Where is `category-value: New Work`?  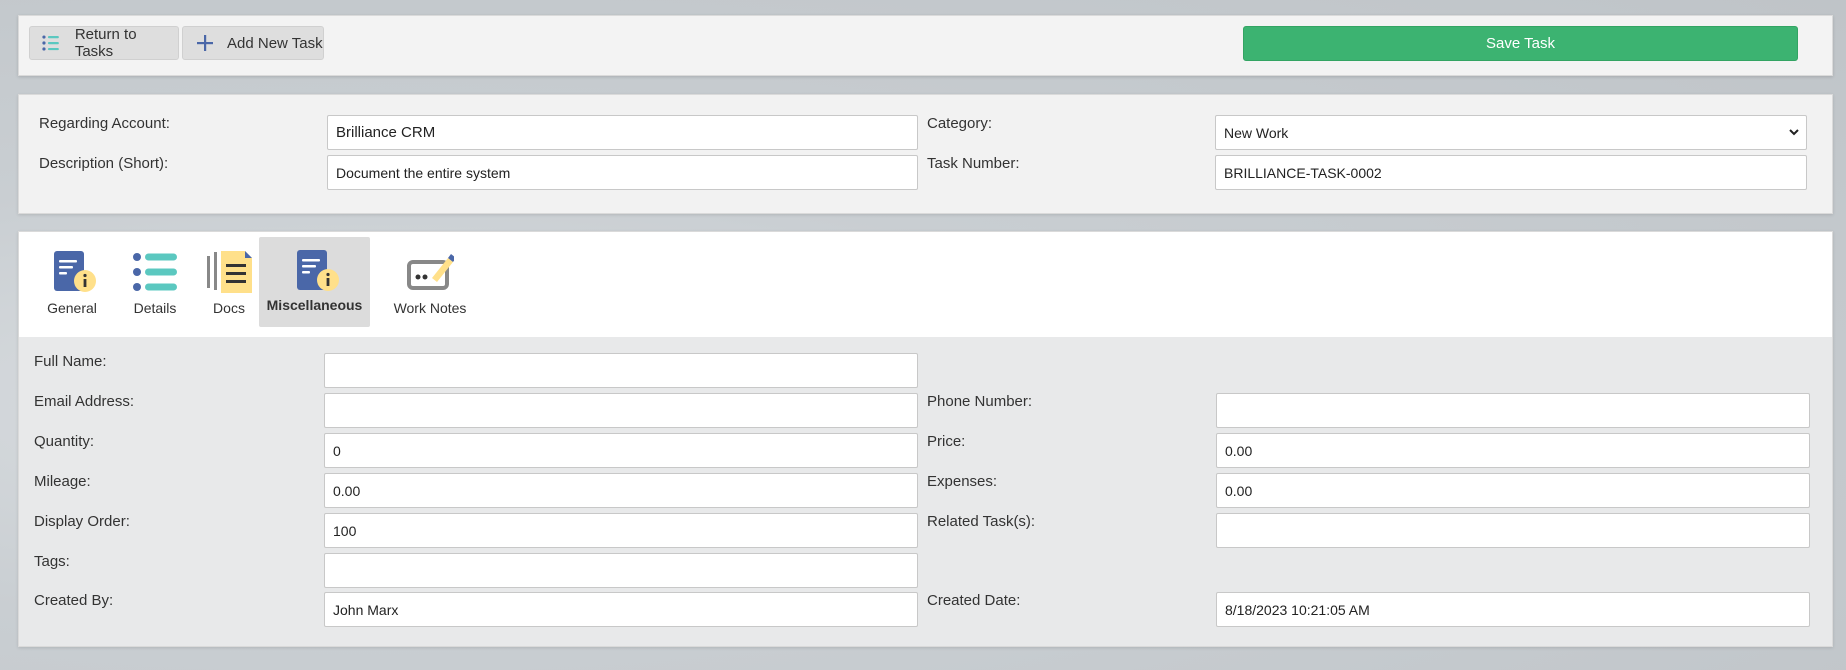 category-value: New Work is located at coordinates (1256, 132).